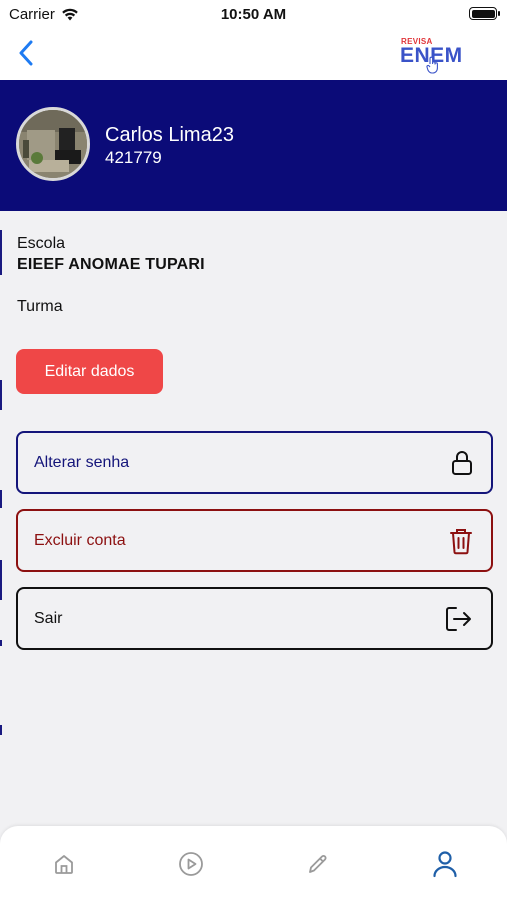  What do you see at coordinates (458, 618) in the screenshot?
I see `logout-icon` at bounding box center [458, 618].